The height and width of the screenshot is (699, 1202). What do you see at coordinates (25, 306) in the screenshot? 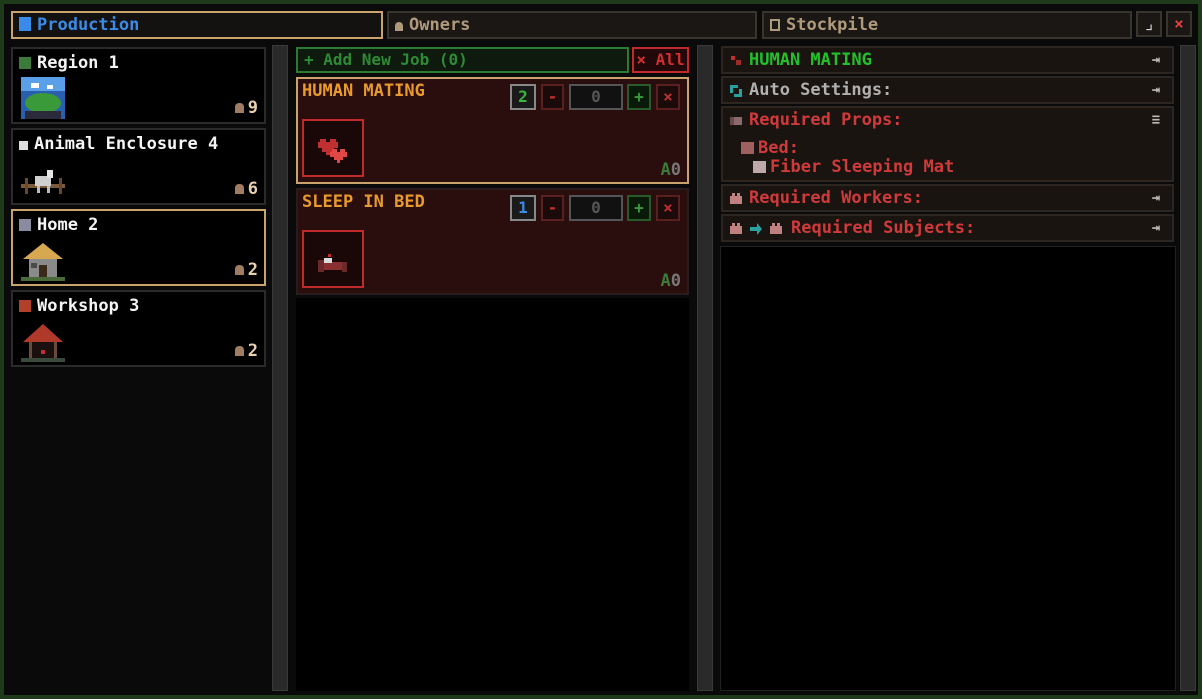
I see `workshop-icon` at bounding box center [25, 306].